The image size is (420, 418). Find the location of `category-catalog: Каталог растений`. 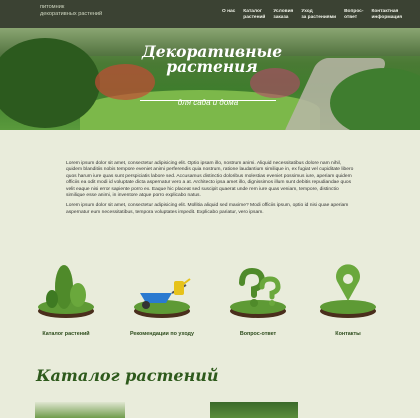

category-catalog: Каталог растений is located at coordinates (66, 300).